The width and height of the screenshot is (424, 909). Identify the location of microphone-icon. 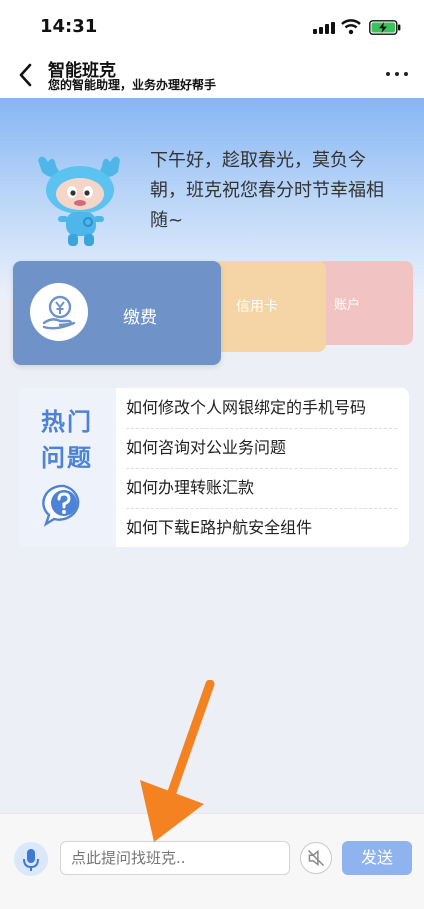
(31, 859).